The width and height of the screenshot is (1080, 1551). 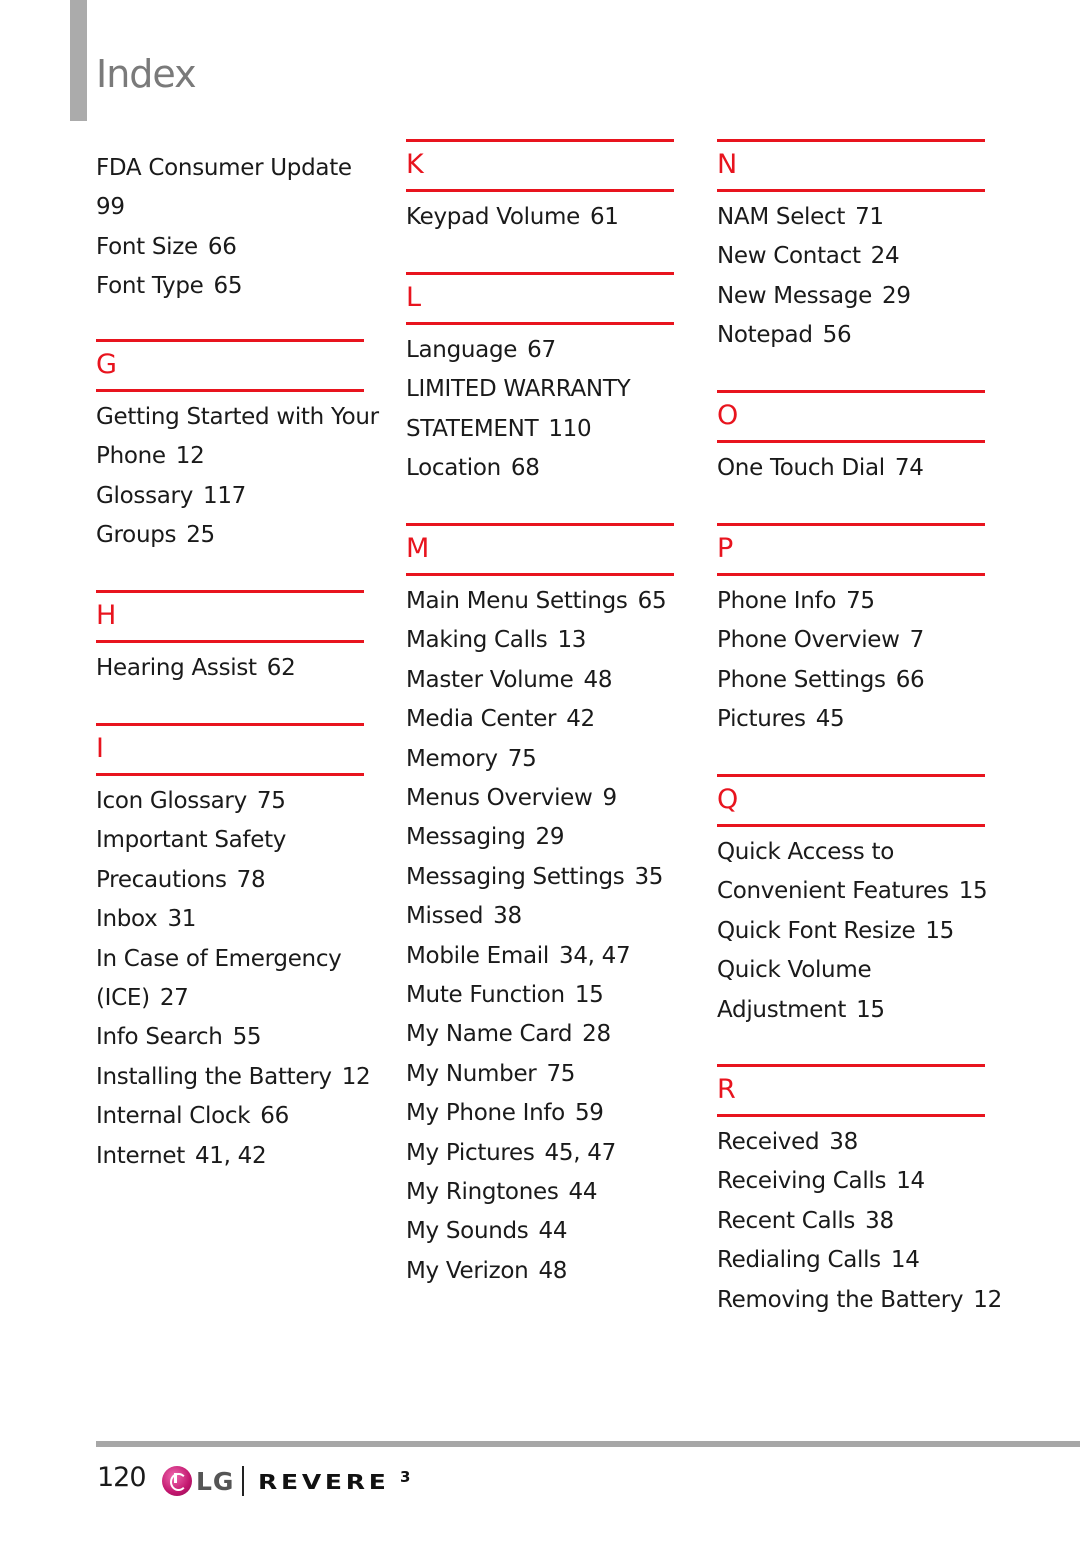 What do you see at coordinates (852, 891) in the screenshot?
I see `index-entry: Convenient Features 15` at bounding box center [852, 891].